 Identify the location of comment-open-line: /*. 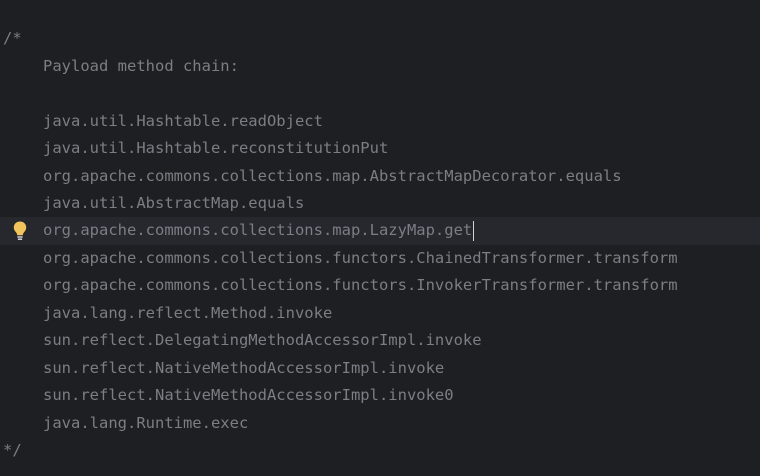
(380, 39).